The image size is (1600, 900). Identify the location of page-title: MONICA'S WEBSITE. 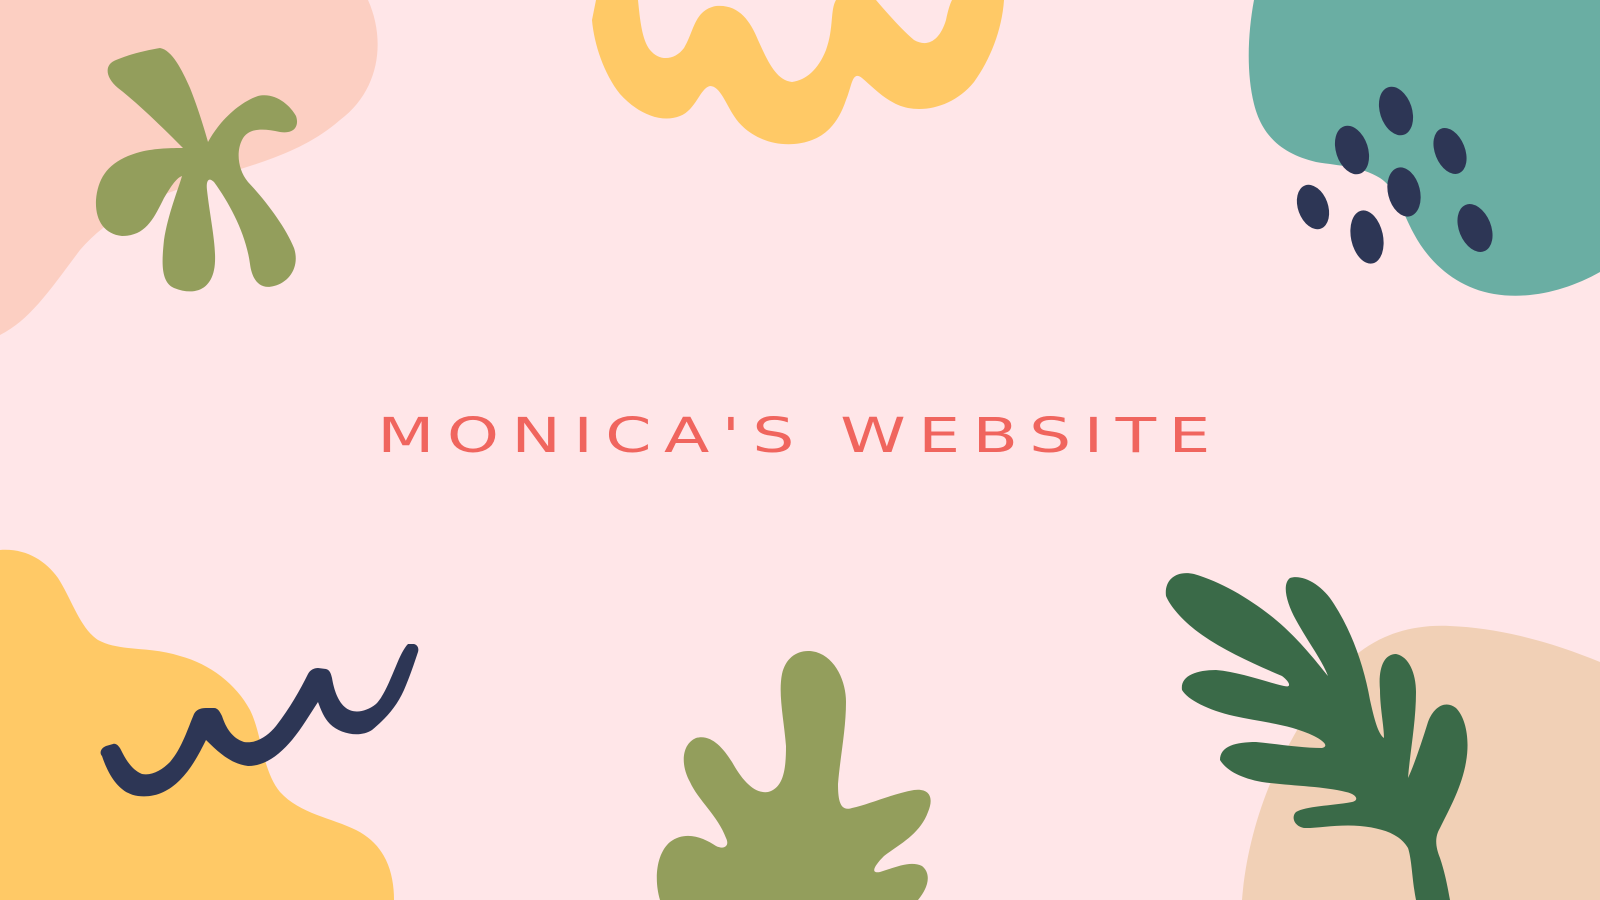
(800, 436).